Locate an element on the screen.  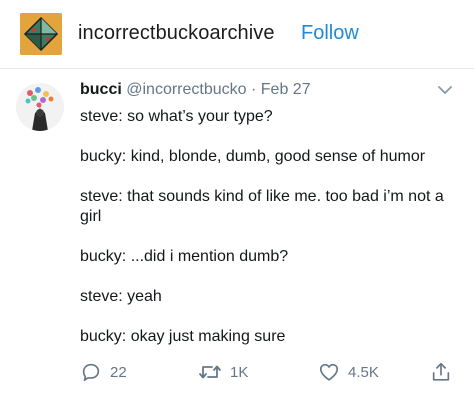
user-handle: @incorrectbucko is located at coordinates (186, 89).